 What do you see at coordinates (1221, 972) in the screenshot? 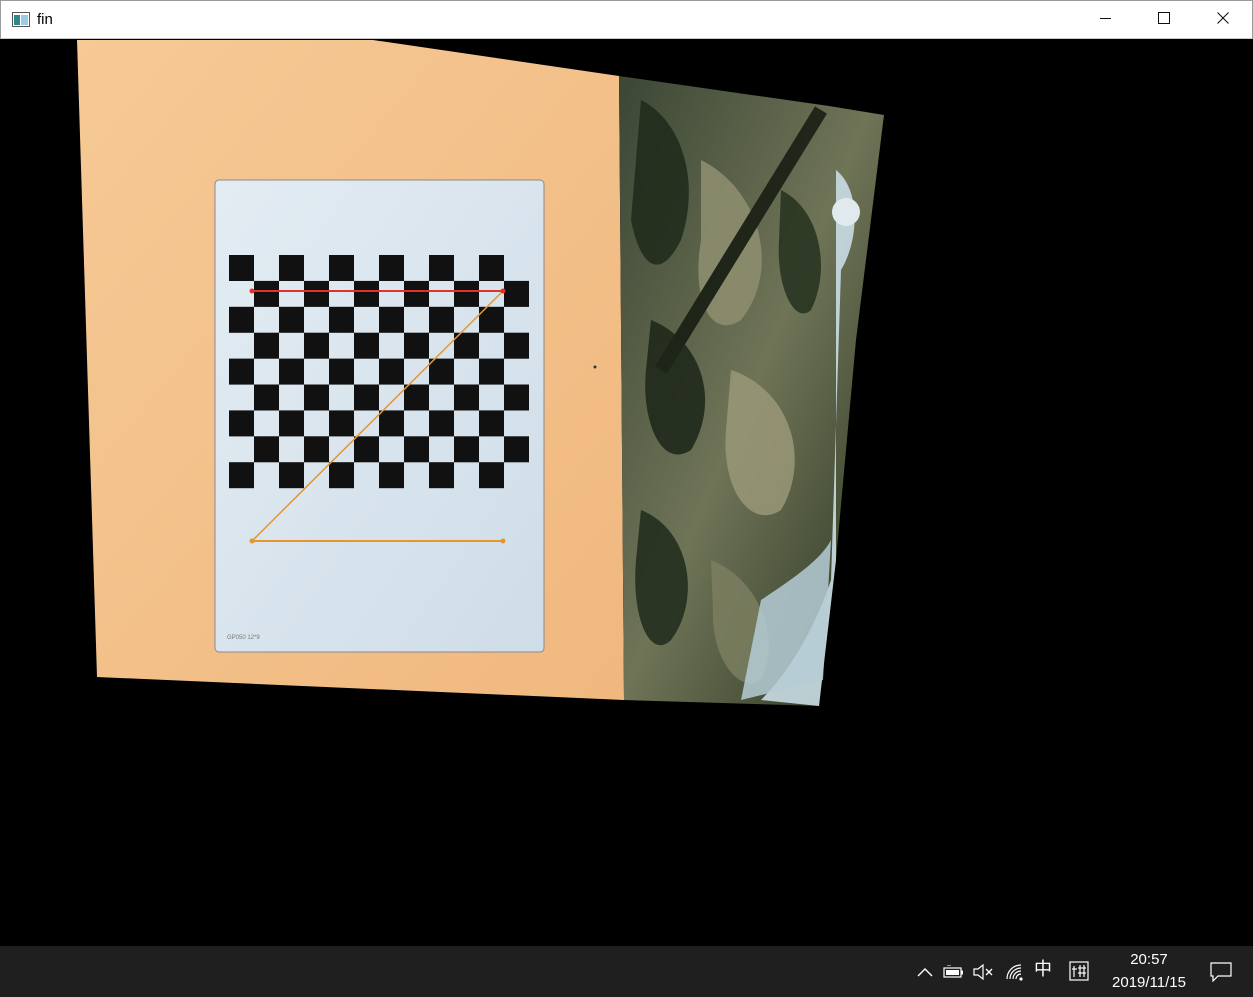
I see `action-center-icon` at bounding box center [1221, 972].